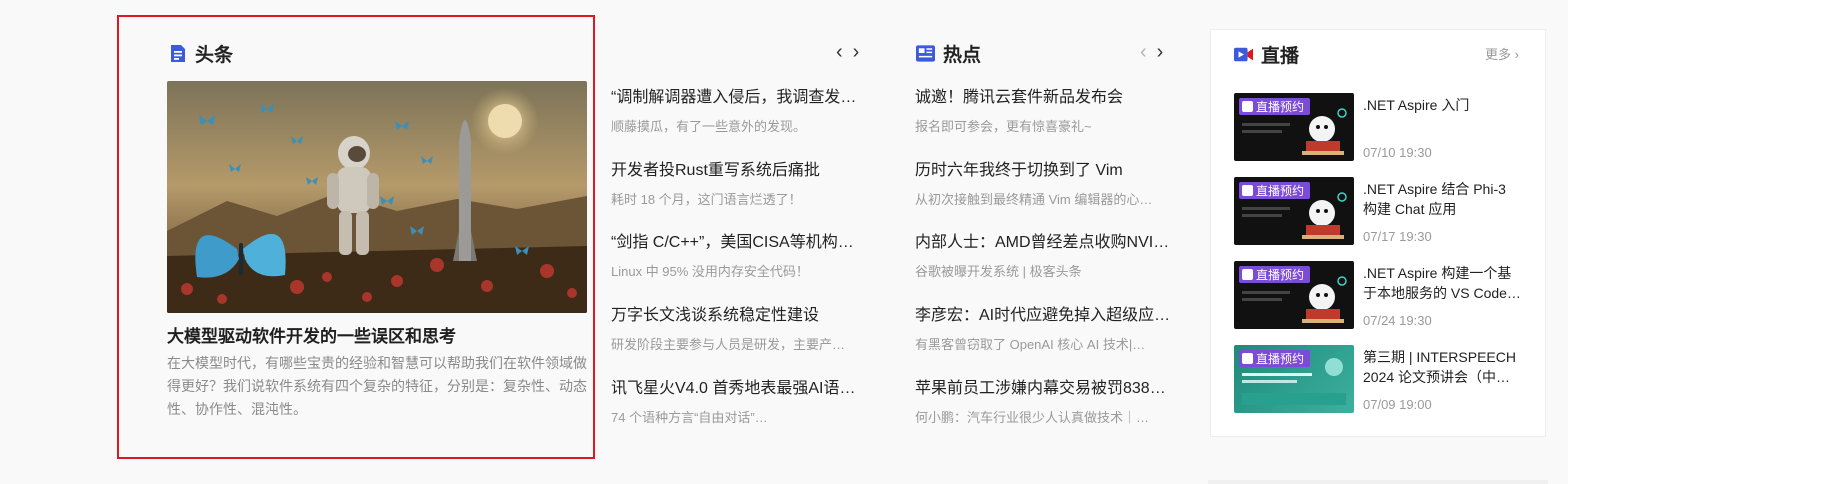 This screenshot has width=1834, height=484. Describe the element at coordinates (377, 334) in the screenshot. I see `headline-article-title: 大模型驱动软件开发的一些误区和思考` at that location.